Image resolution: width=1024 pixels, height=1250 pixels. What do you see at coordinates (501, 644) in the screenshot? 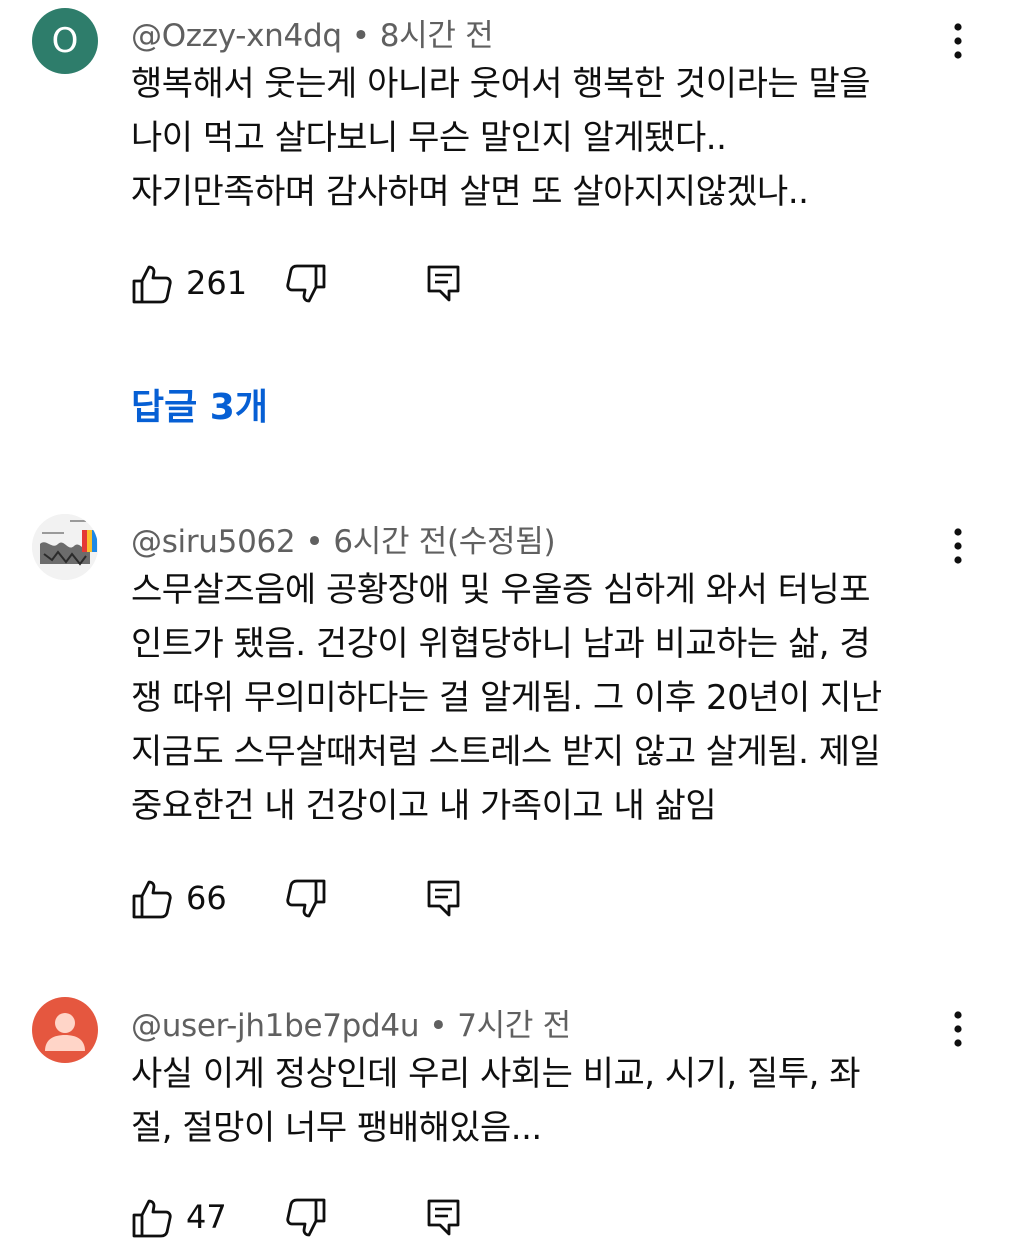
I see `comment-line: 인트가 됐음. 건강이 위협당하니 남과 비교하는 삶, 경` at bounding box center [501, 644].